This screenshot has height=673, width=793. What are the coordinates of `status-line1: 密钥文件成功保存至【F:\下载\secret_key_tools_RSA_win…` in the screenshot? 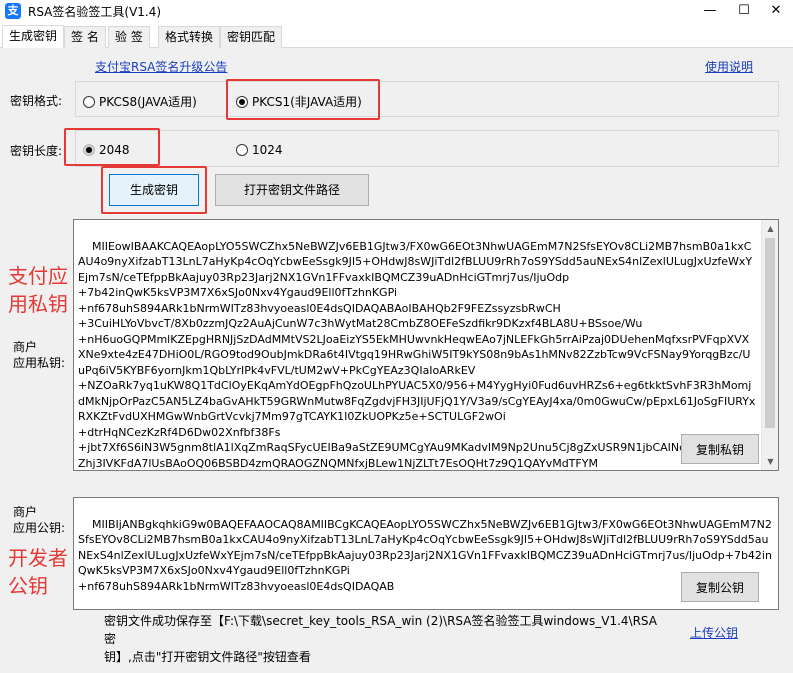 It's located at (380, 630).